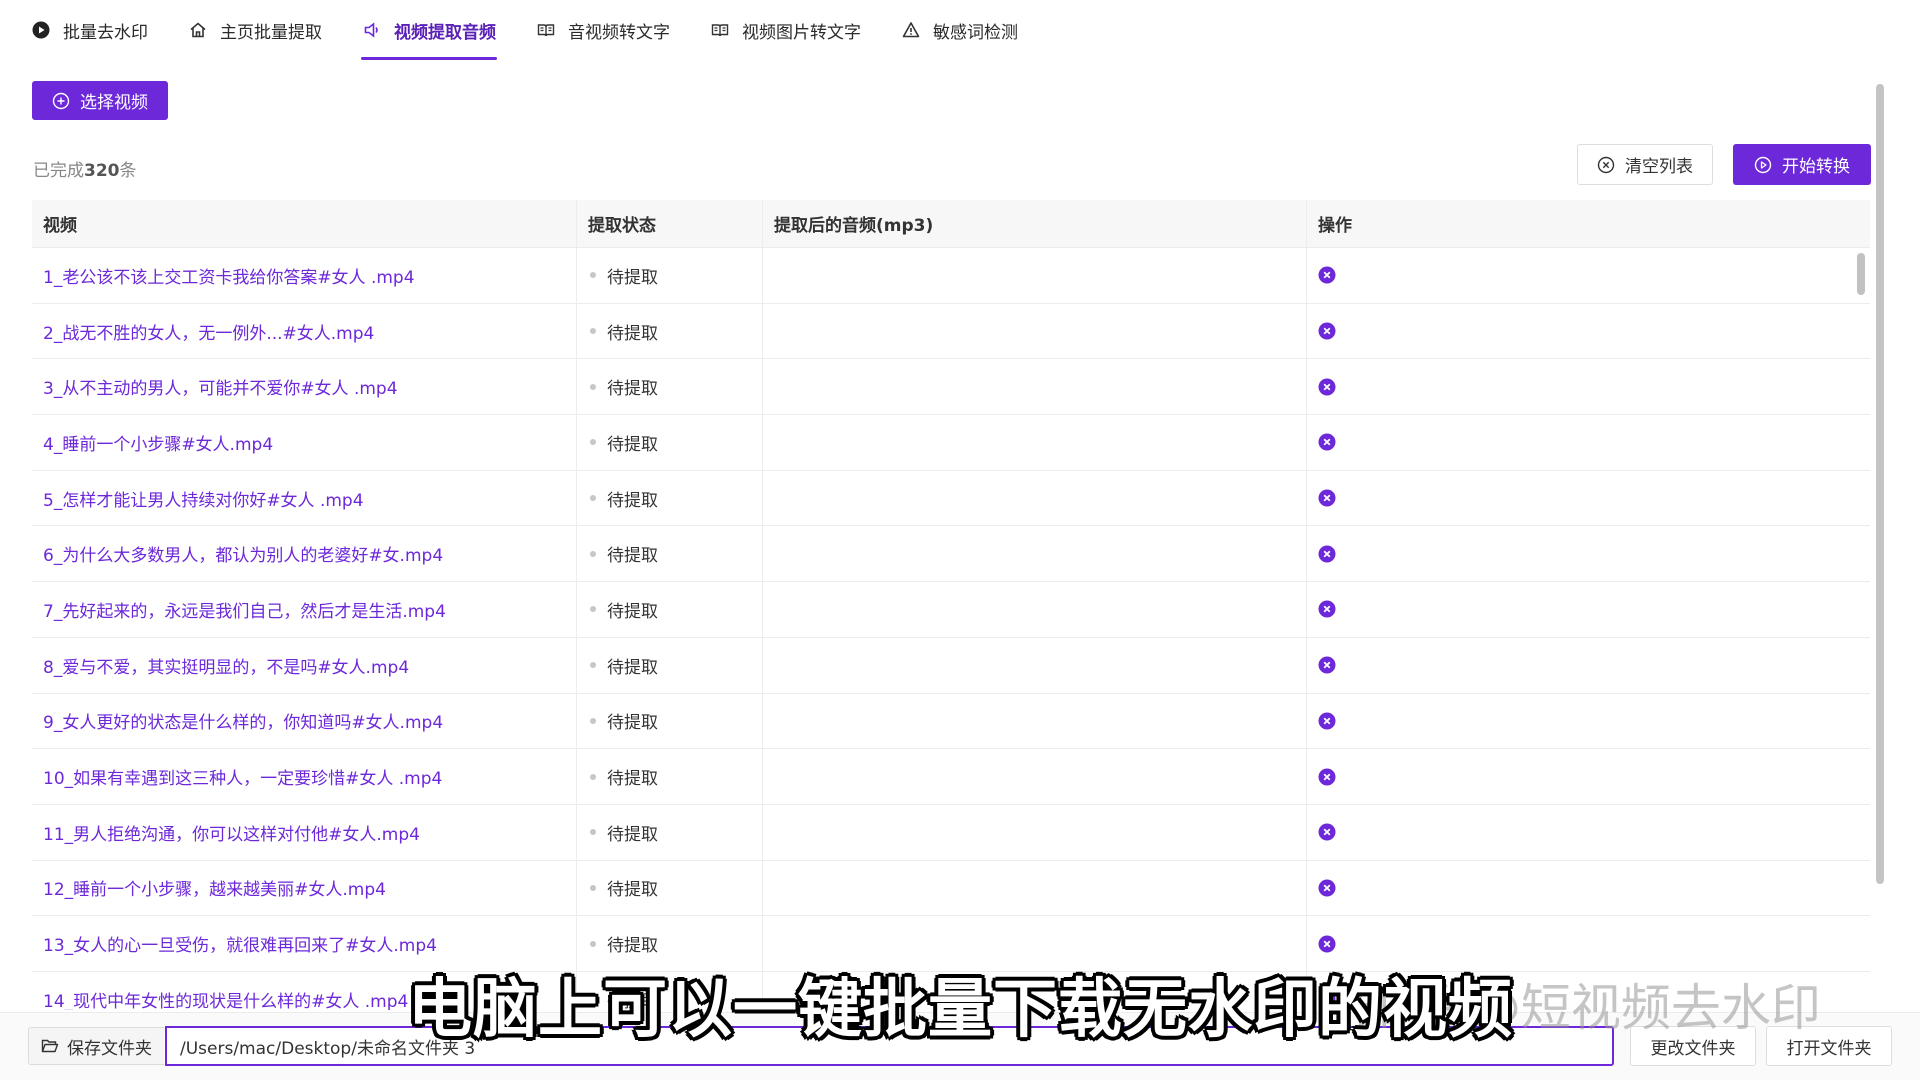  Describe the element at coordinates (61, 101) in the screenshot. I see `plus-circle-icon` at that location.